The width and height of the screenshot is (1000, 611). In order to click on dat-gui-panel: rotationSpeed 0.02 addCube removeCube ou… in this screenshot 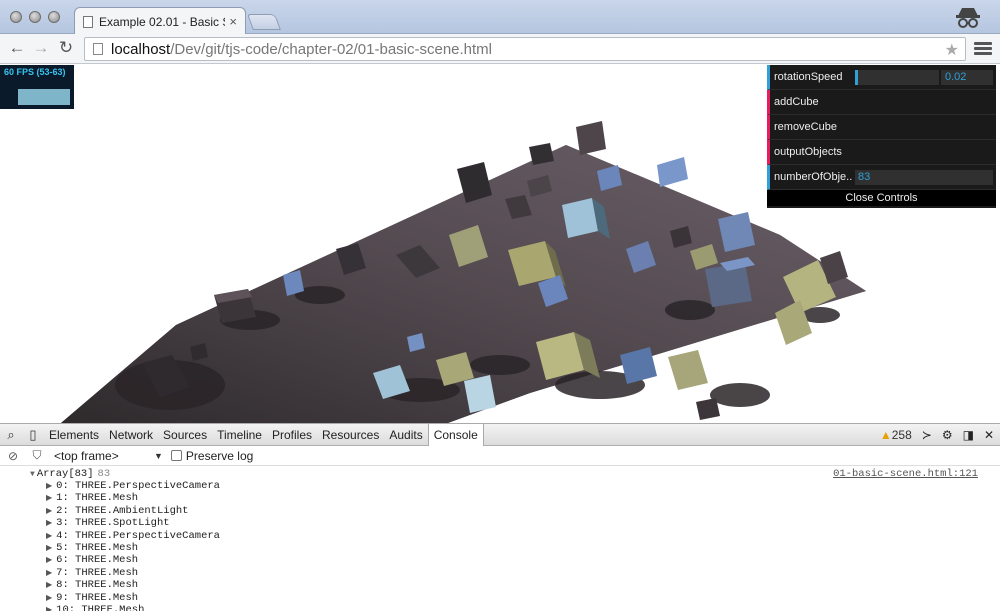, I will do `click(881, 136)`.